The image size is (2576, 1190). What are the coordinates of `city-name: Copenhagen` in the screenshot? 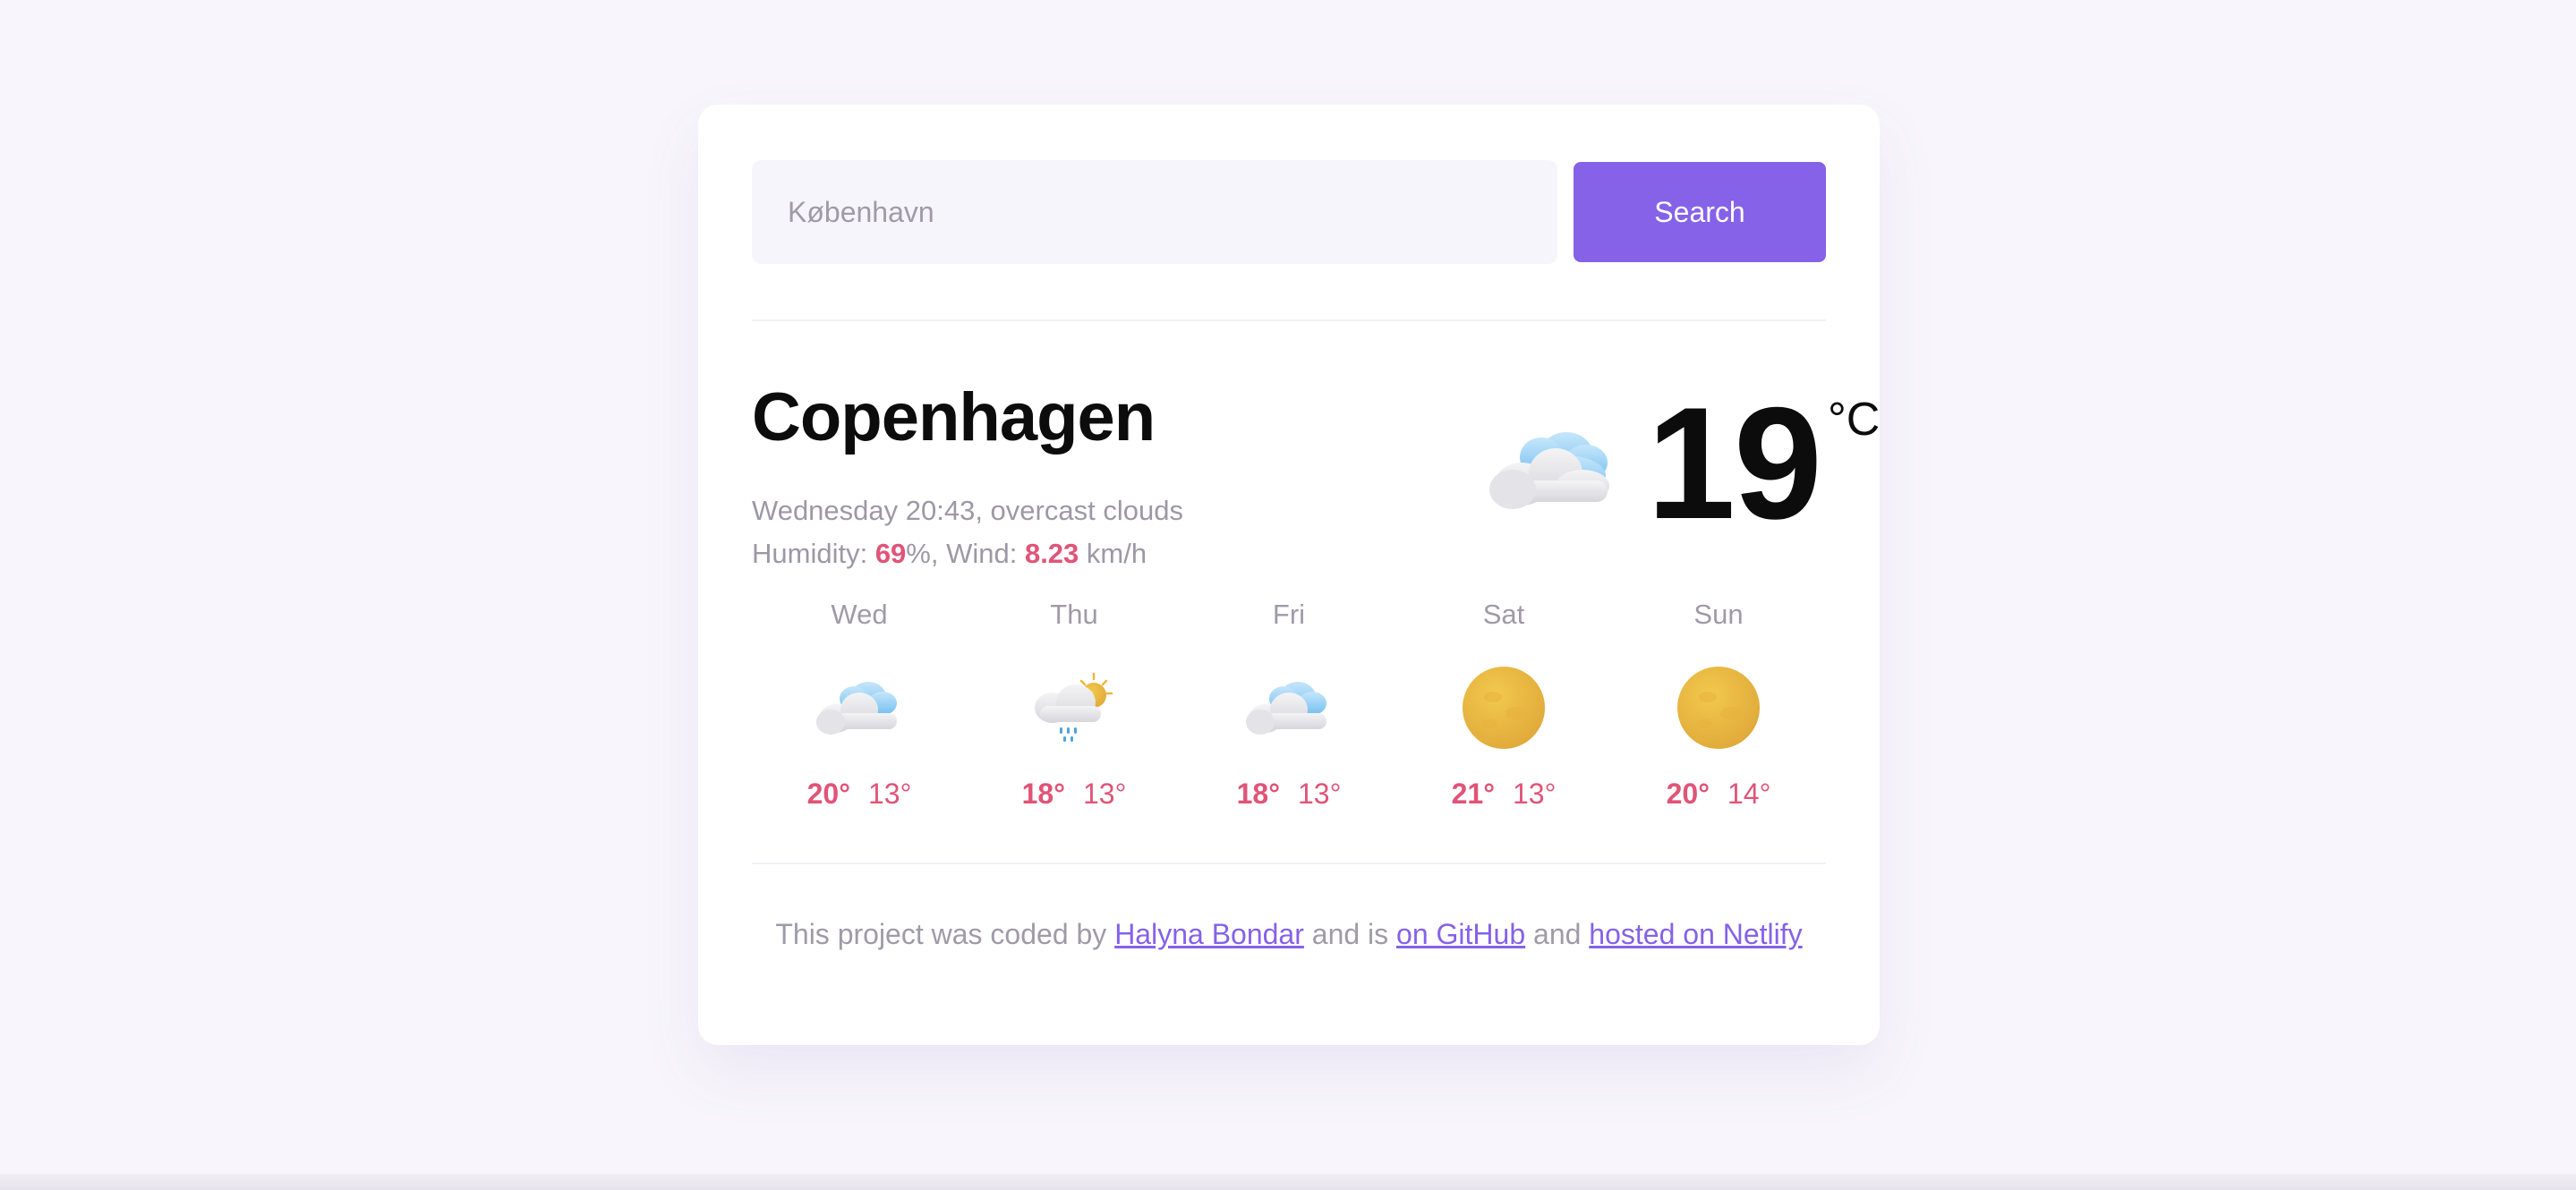 It's located at (954, 417).